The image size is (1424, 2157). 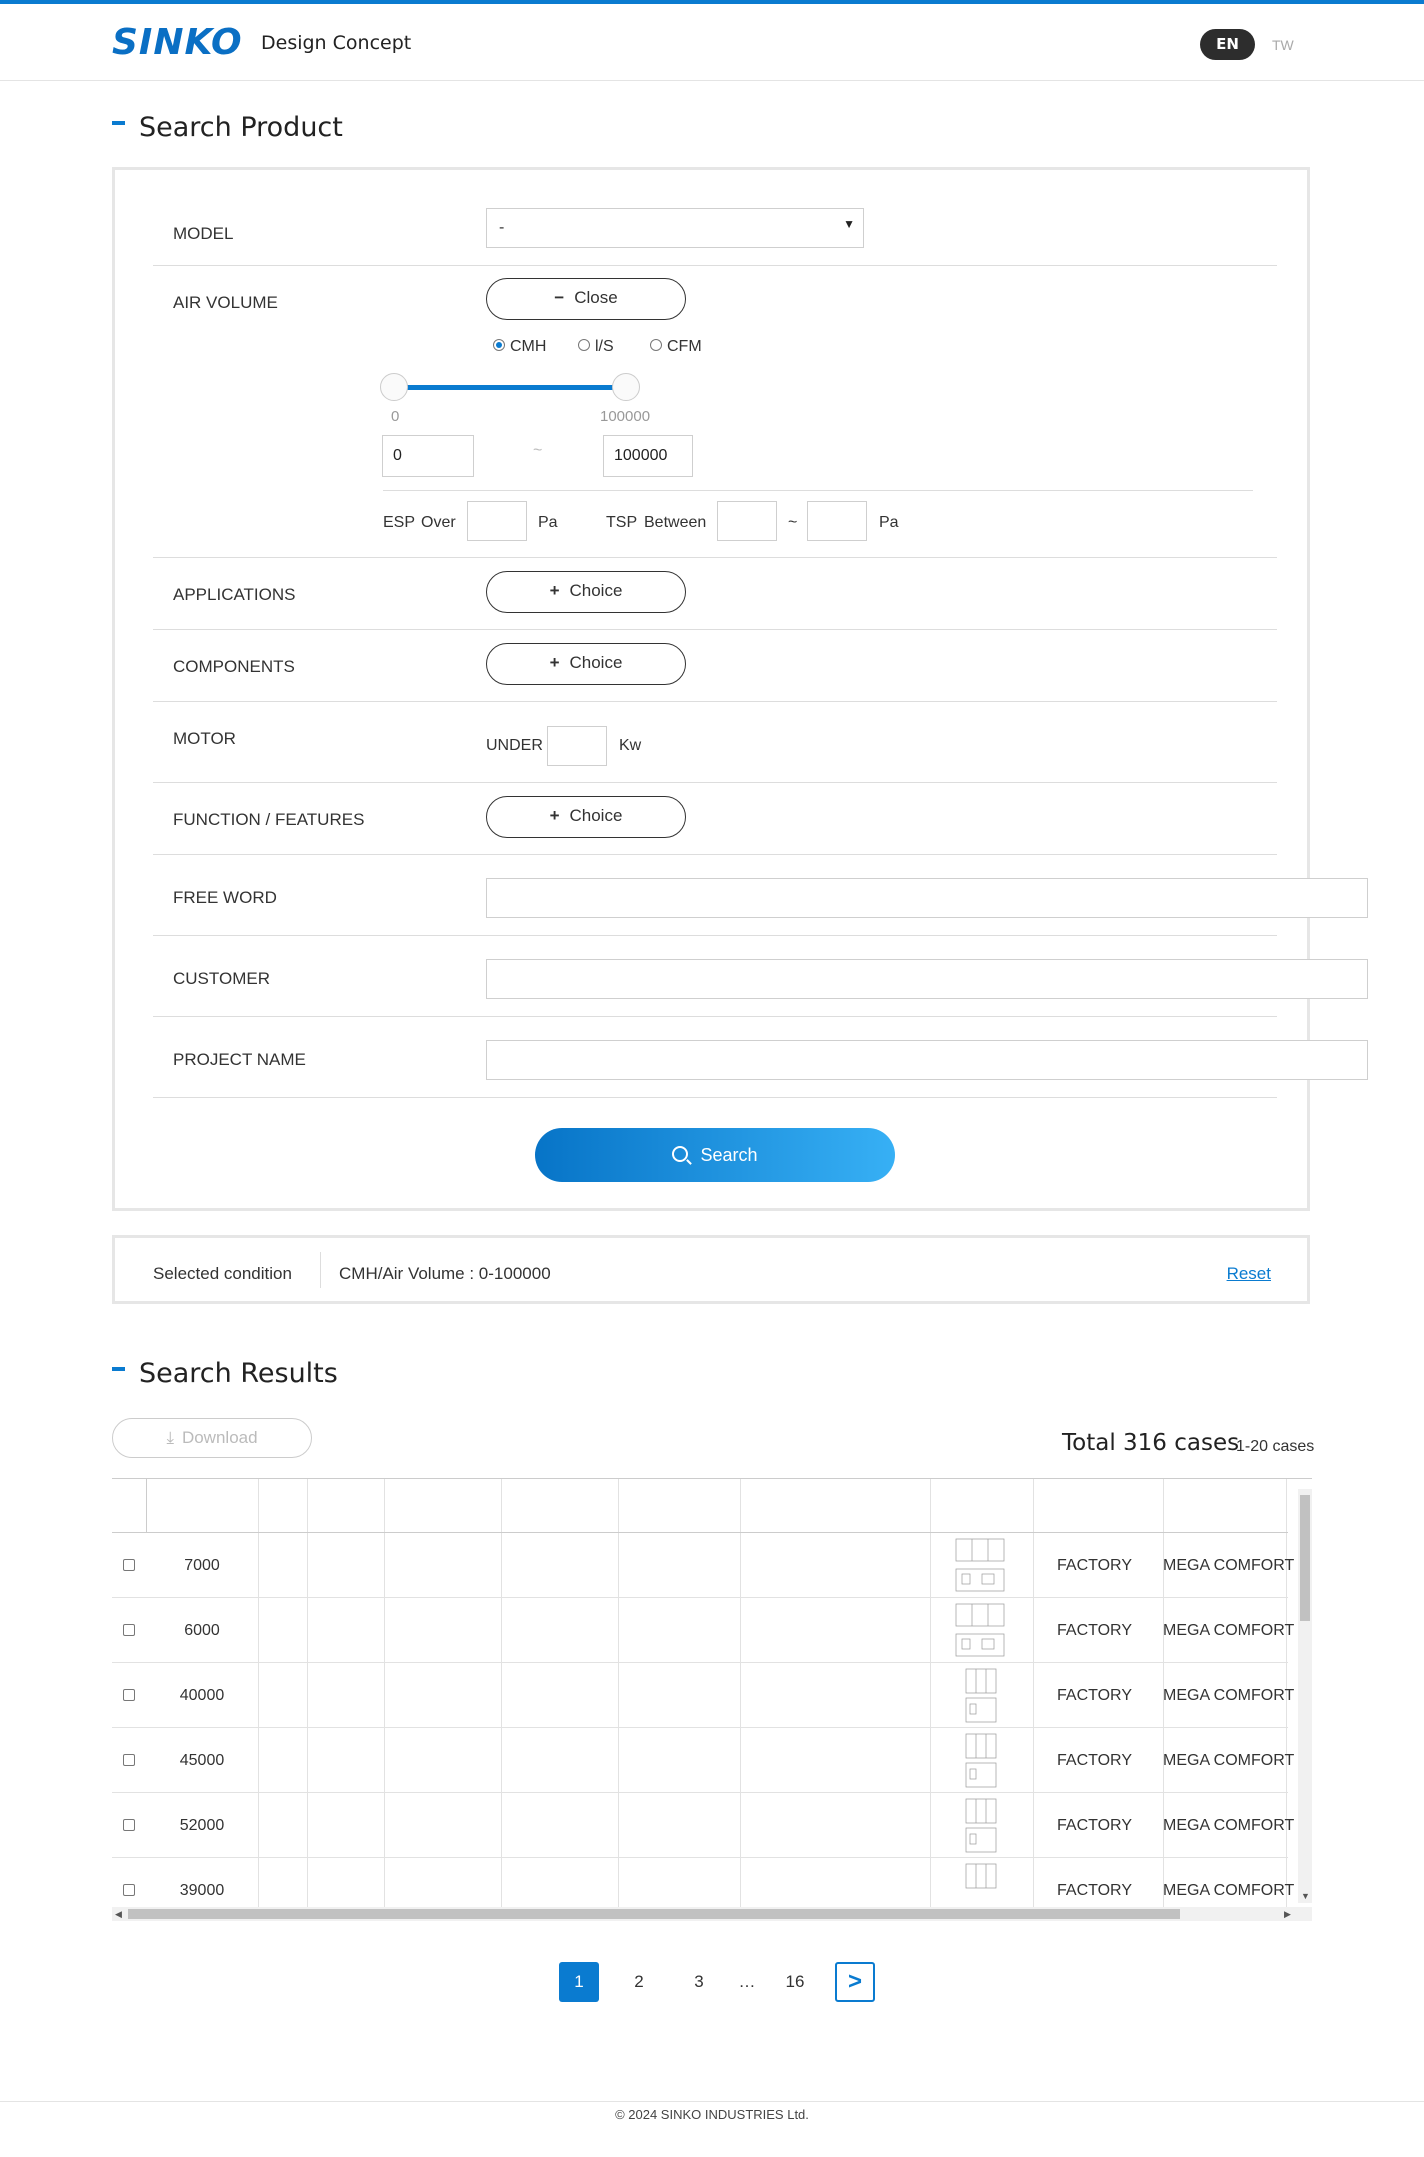 I want to click on vertical-scroll-thumb, so click(x=1305, y=1558).